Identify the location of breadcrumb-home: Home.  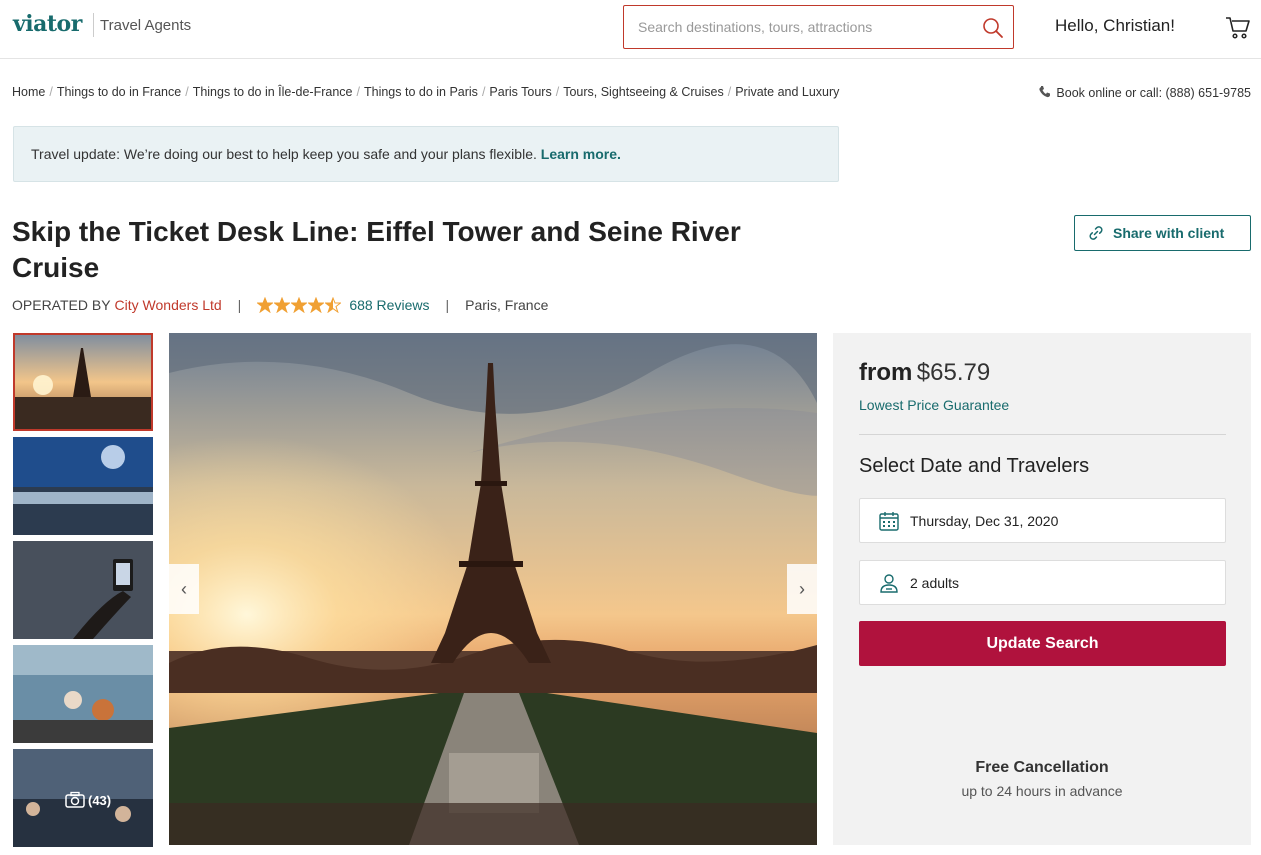
(28, 92).